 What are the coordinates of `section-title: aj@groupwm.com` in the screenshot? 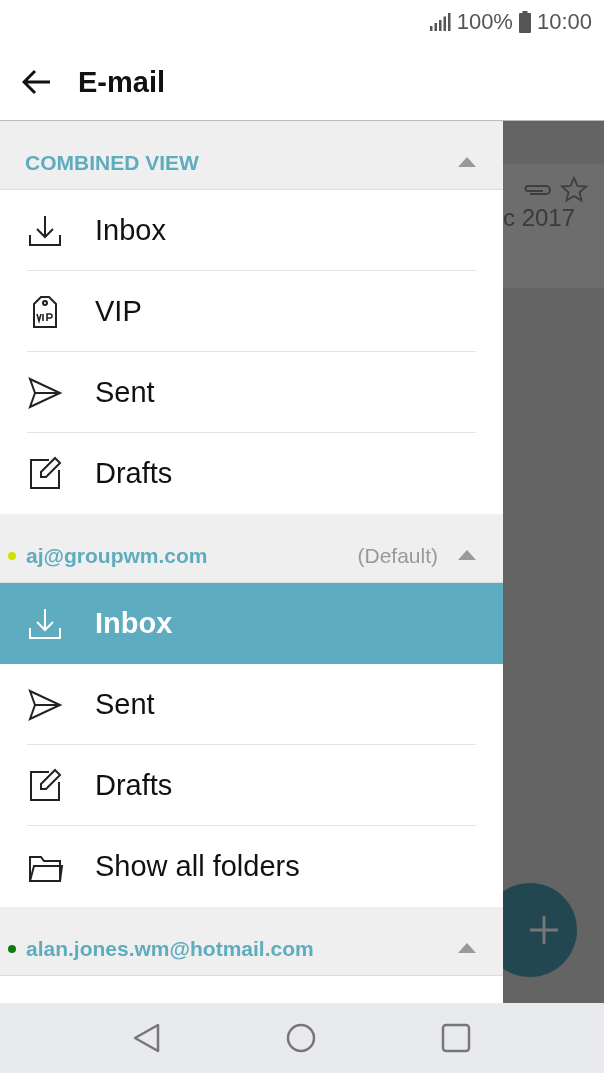 It's located at (116, 556).